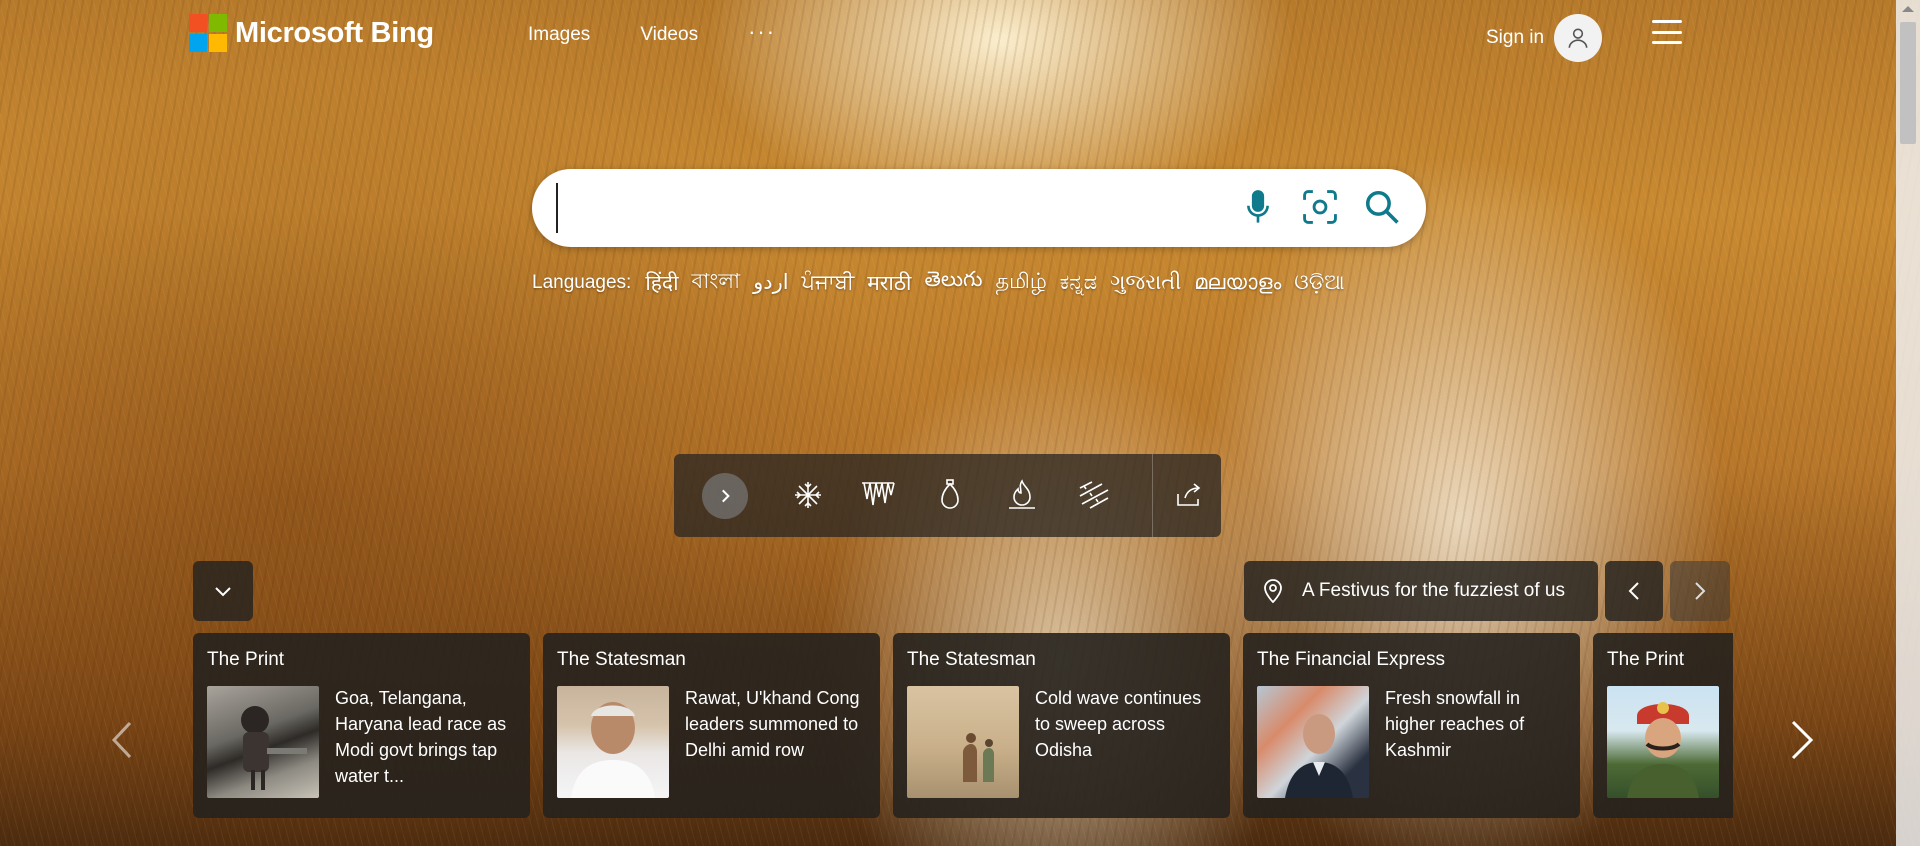 The width and height of the screenshot is (1920, 846). Describe the element at coordinates (808, 495) in the screenshot. I see `snowflake-icon` at that location.